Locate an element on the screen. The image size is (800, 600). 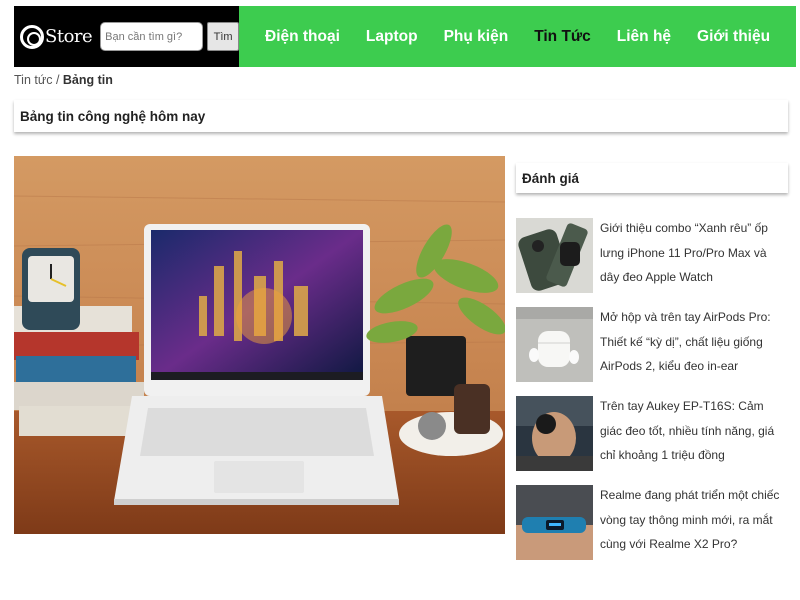
page-title-bar: Bảng tin công nghệ hôm nay is located at coordinates (401, 116).